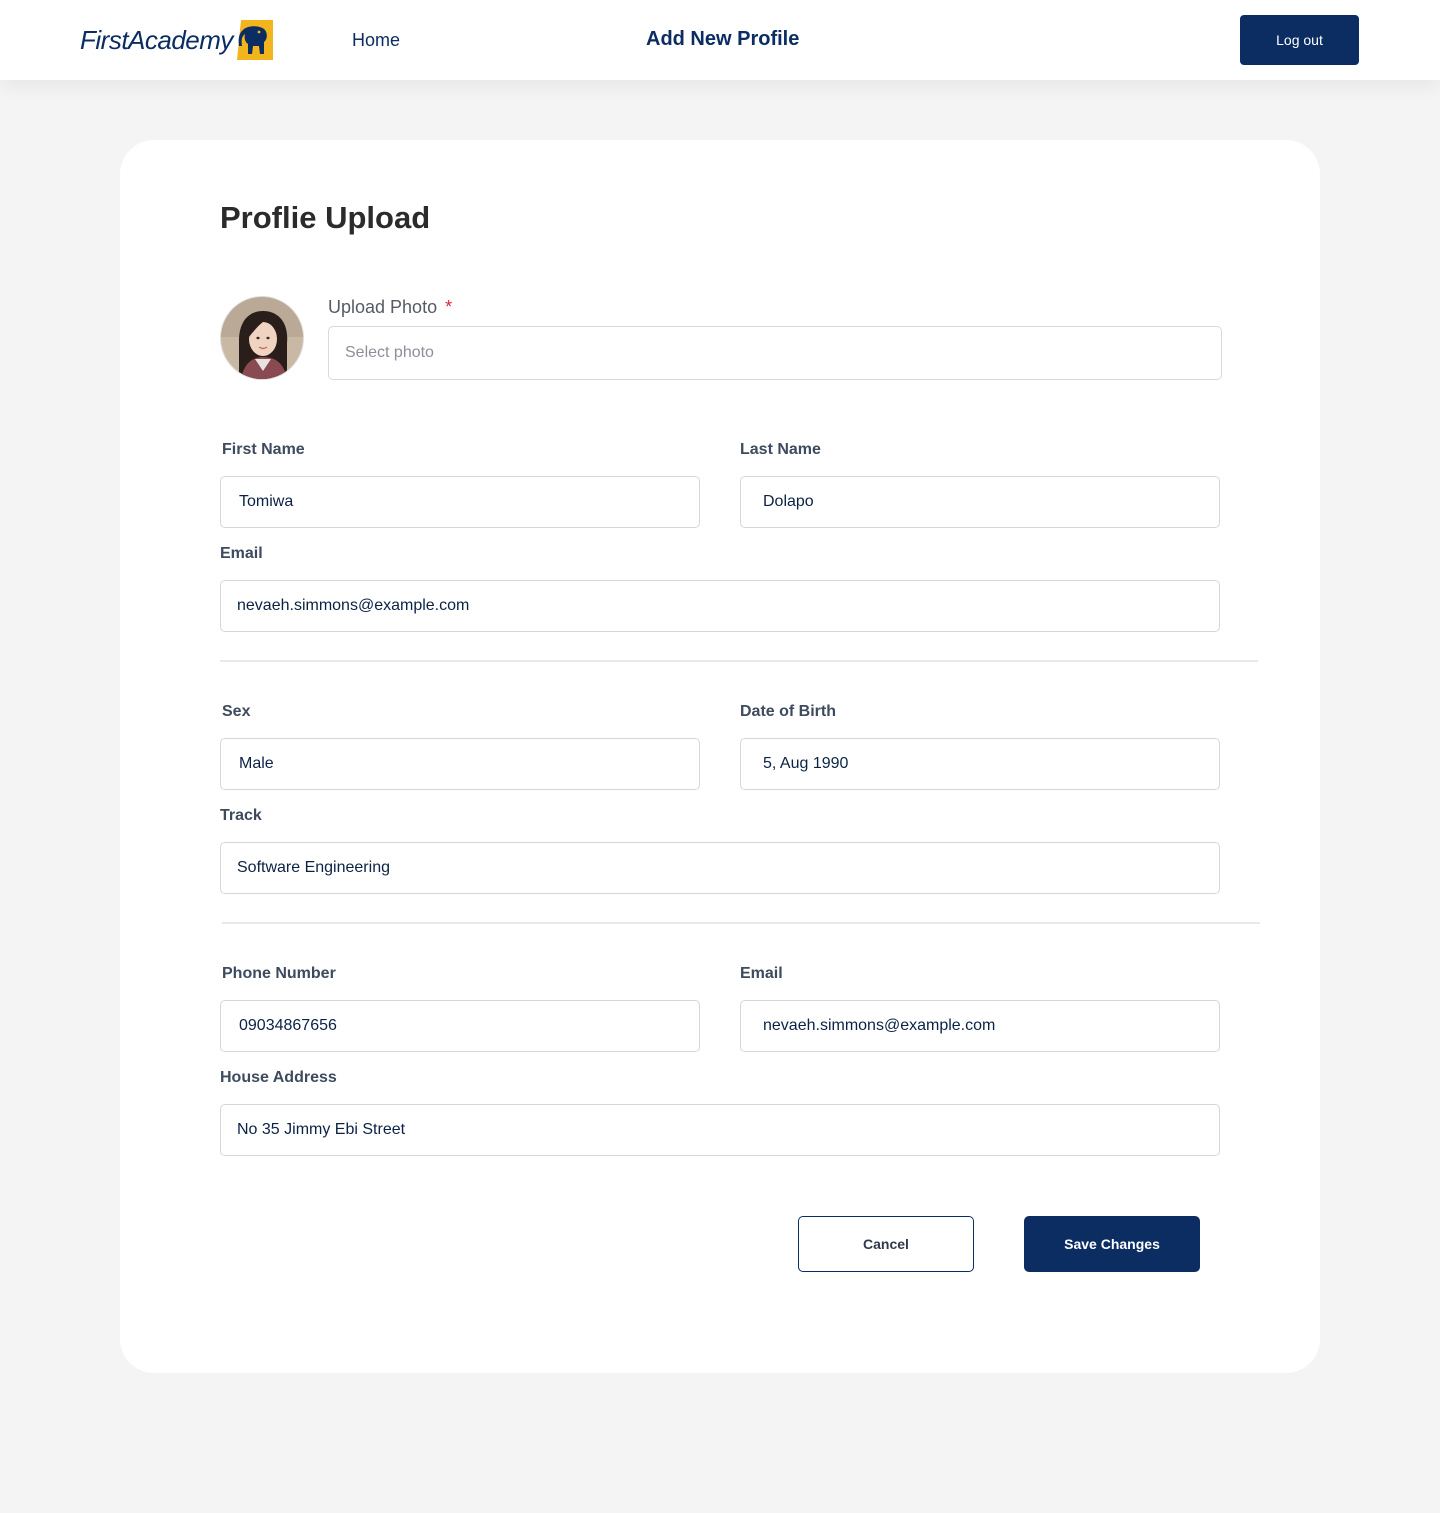 This screenshot has width=1440, height=1513. I want to click on track-label: Track, so click(241, 815).